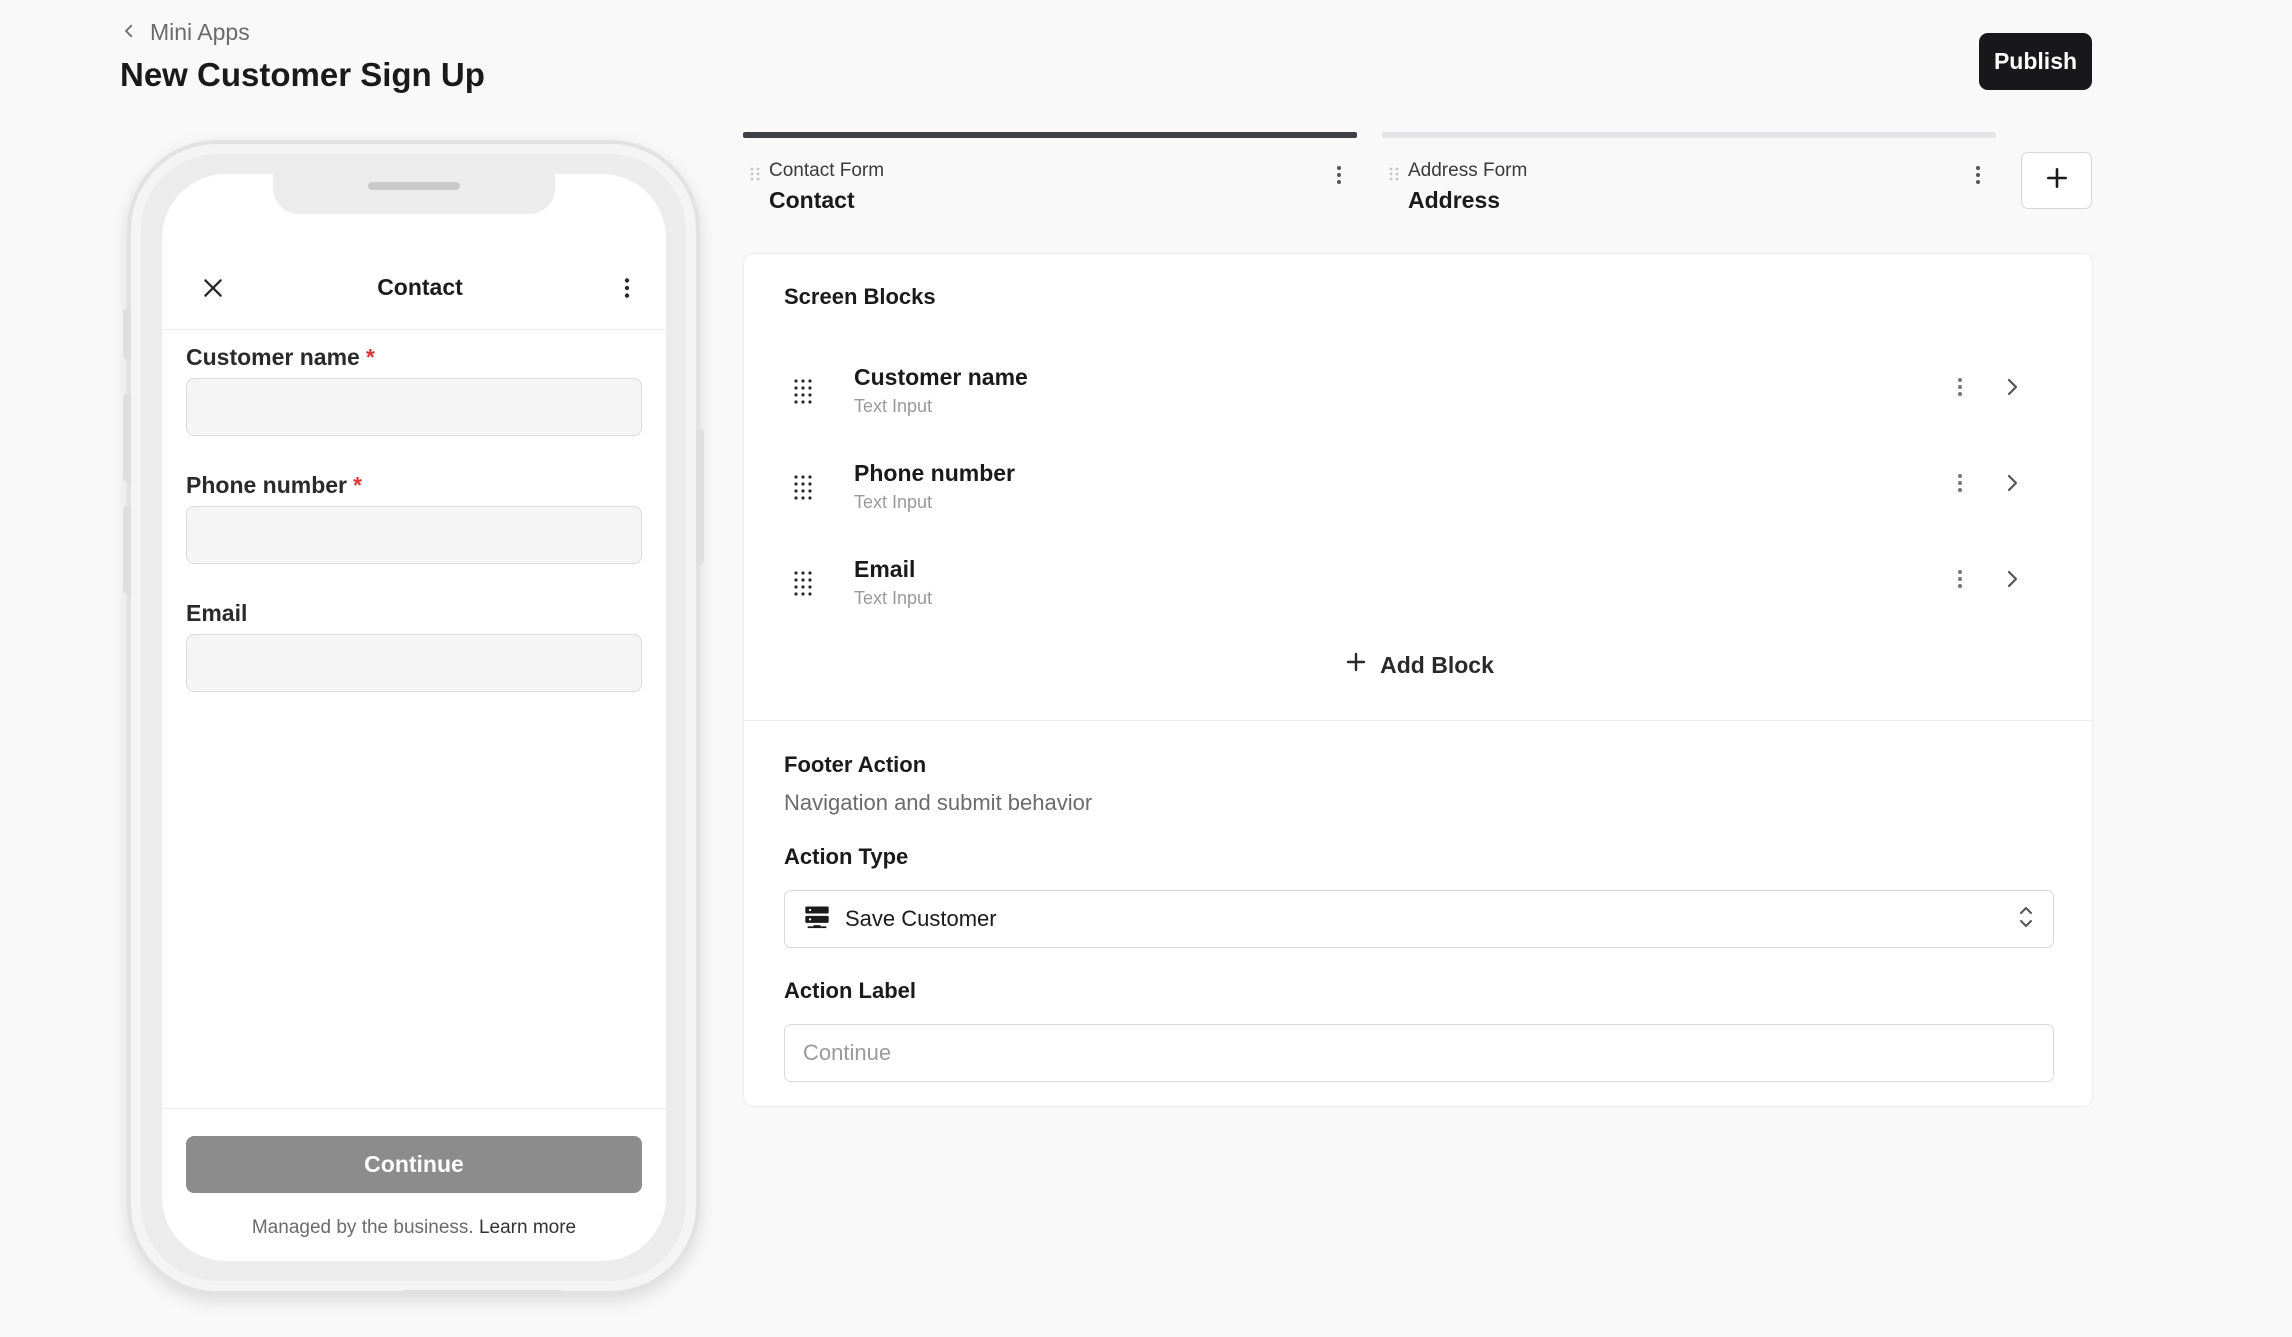  I want to click on footer-action-title: Footer Action, so click(855, 764).